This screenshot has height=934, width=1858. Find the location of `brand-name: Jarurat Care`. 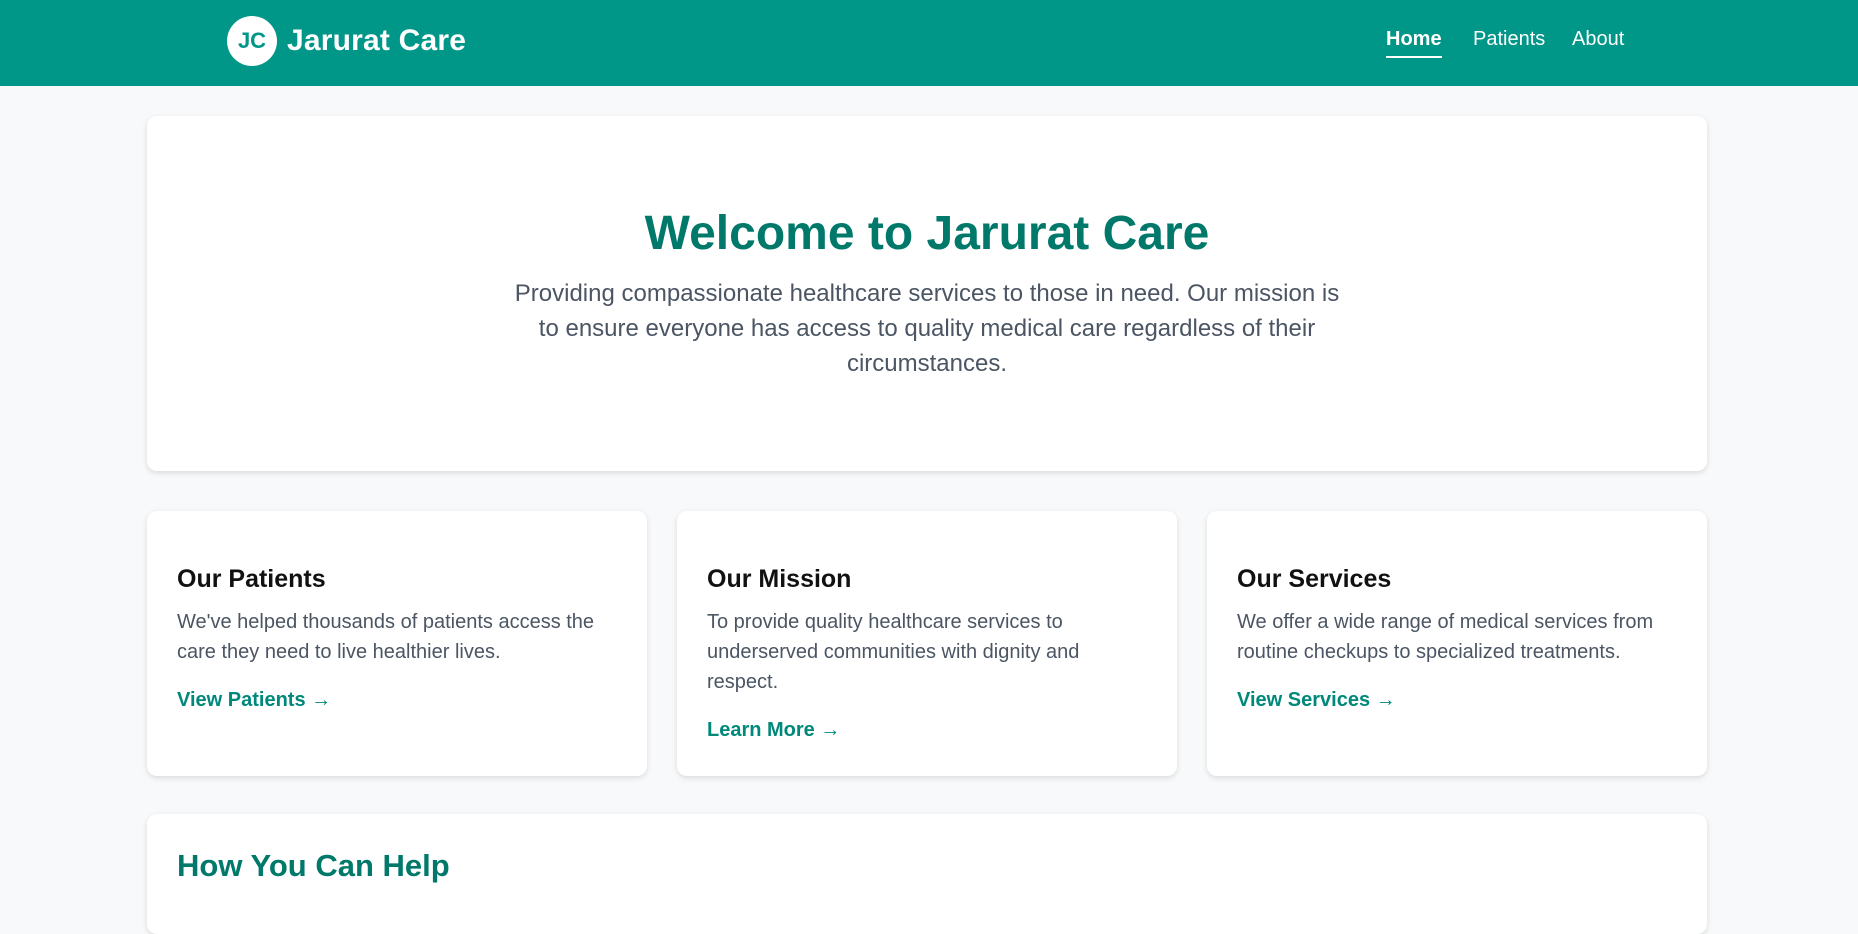

brand-name: Jarurat Care is located at coordinates (377, 40).